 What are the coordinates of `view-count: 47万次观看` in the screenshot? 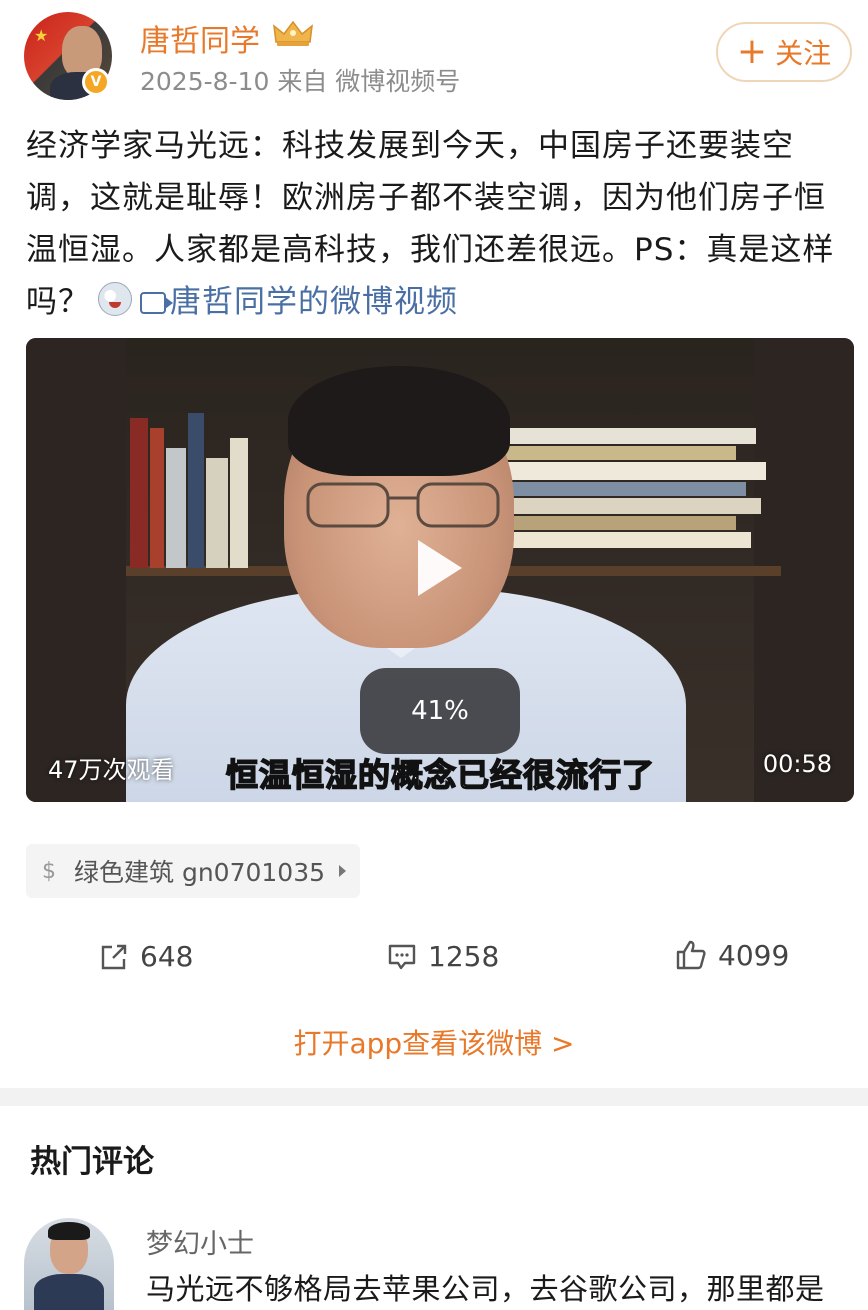 It's located at (111, 770).